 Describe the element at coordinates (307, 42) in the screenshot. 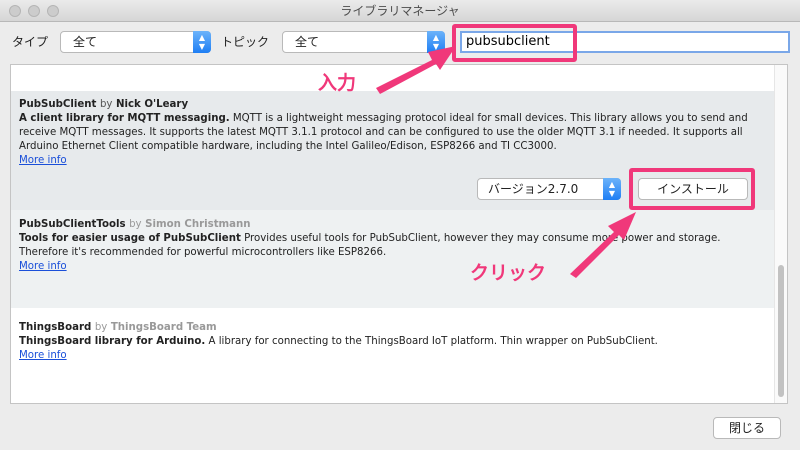

I see `topic-select-value: 全て` at that location.